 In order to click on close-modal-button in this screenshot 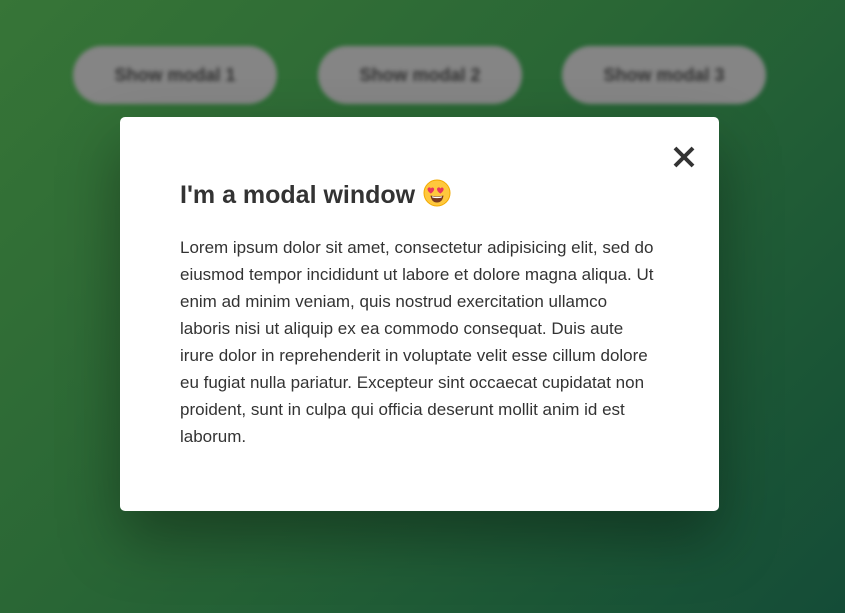, I will do `click(684, 157)`.